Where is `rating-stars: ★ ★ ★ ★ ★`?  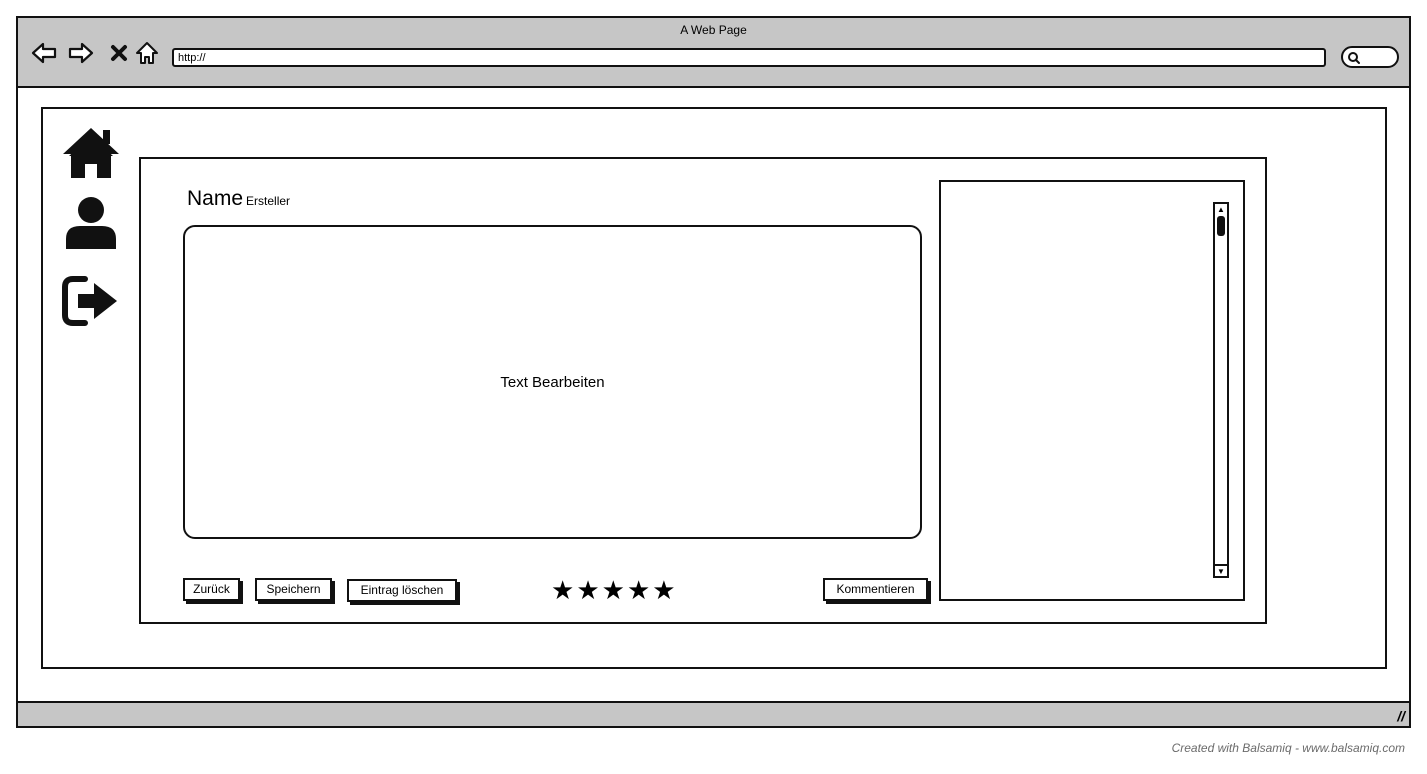
rating-stars: ★ ★ ★ ★ ★ is located at coordinates (613, 590).